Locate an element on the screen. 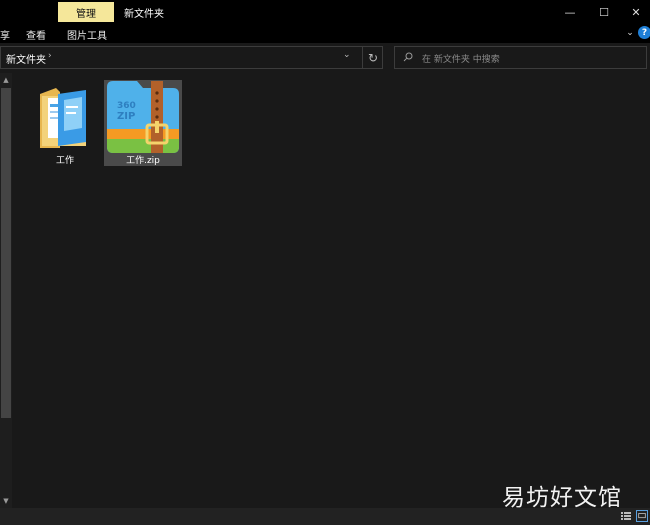 This screenshot has height=525, width=650. help-icon: ? is located at coordinates (644, 32).